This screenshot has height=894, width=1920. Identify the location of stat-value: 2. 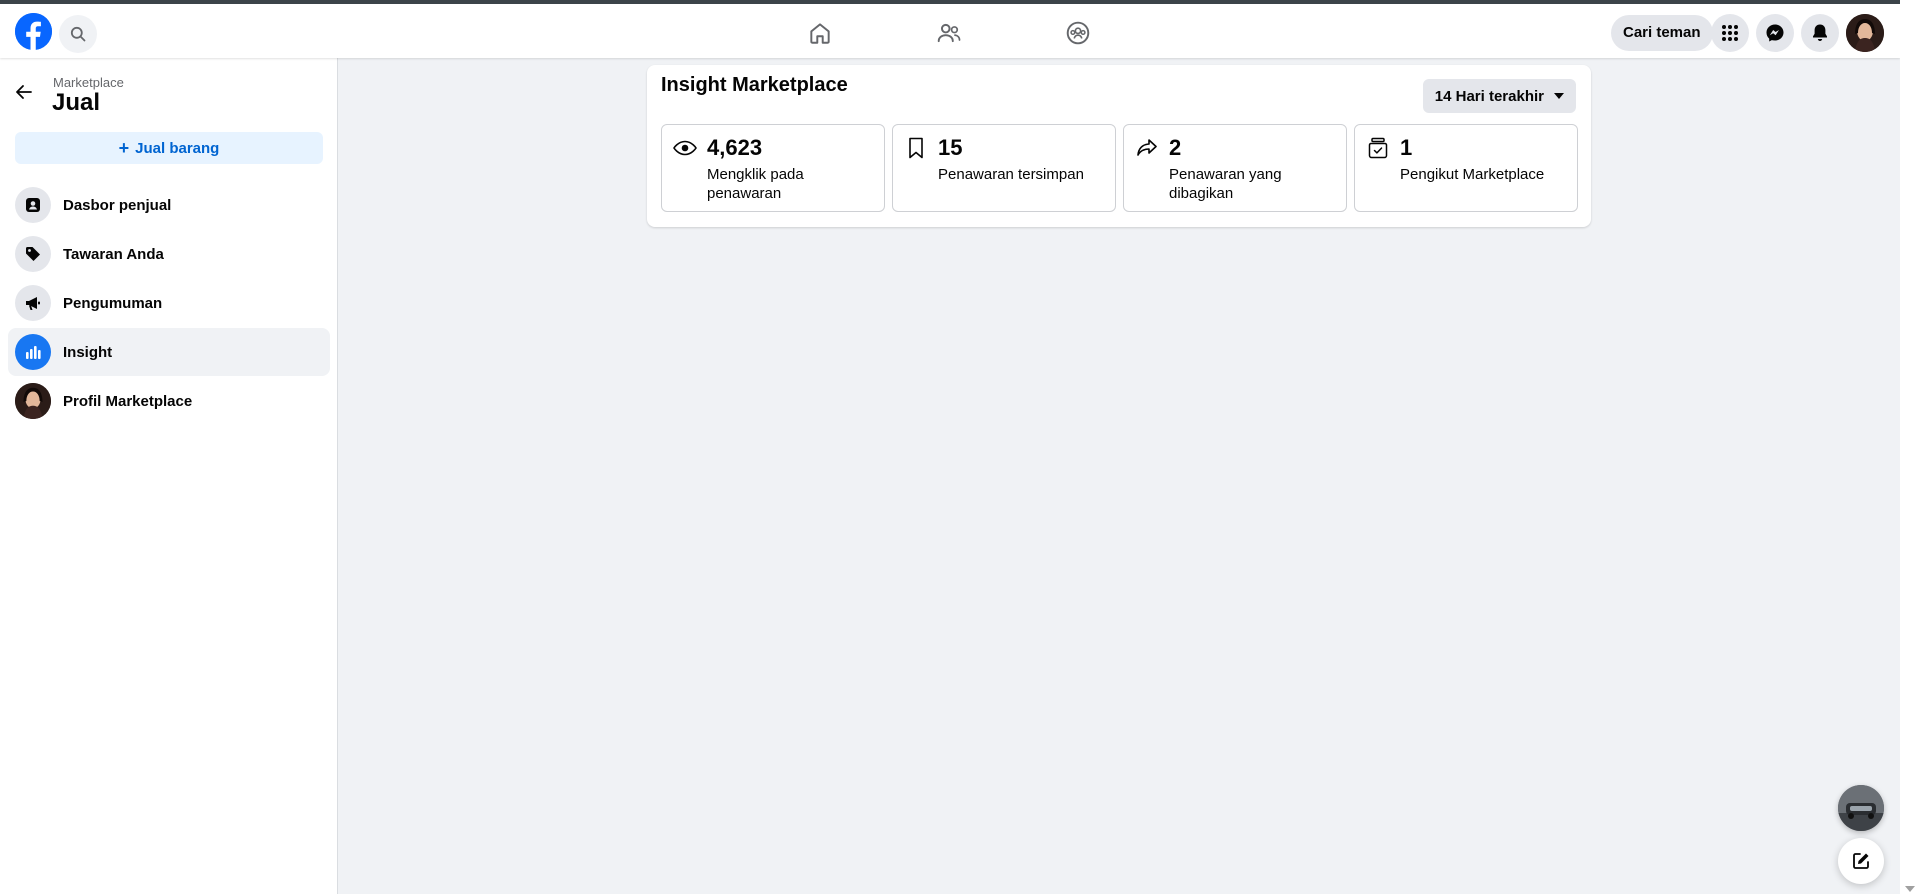
(1175, 147).